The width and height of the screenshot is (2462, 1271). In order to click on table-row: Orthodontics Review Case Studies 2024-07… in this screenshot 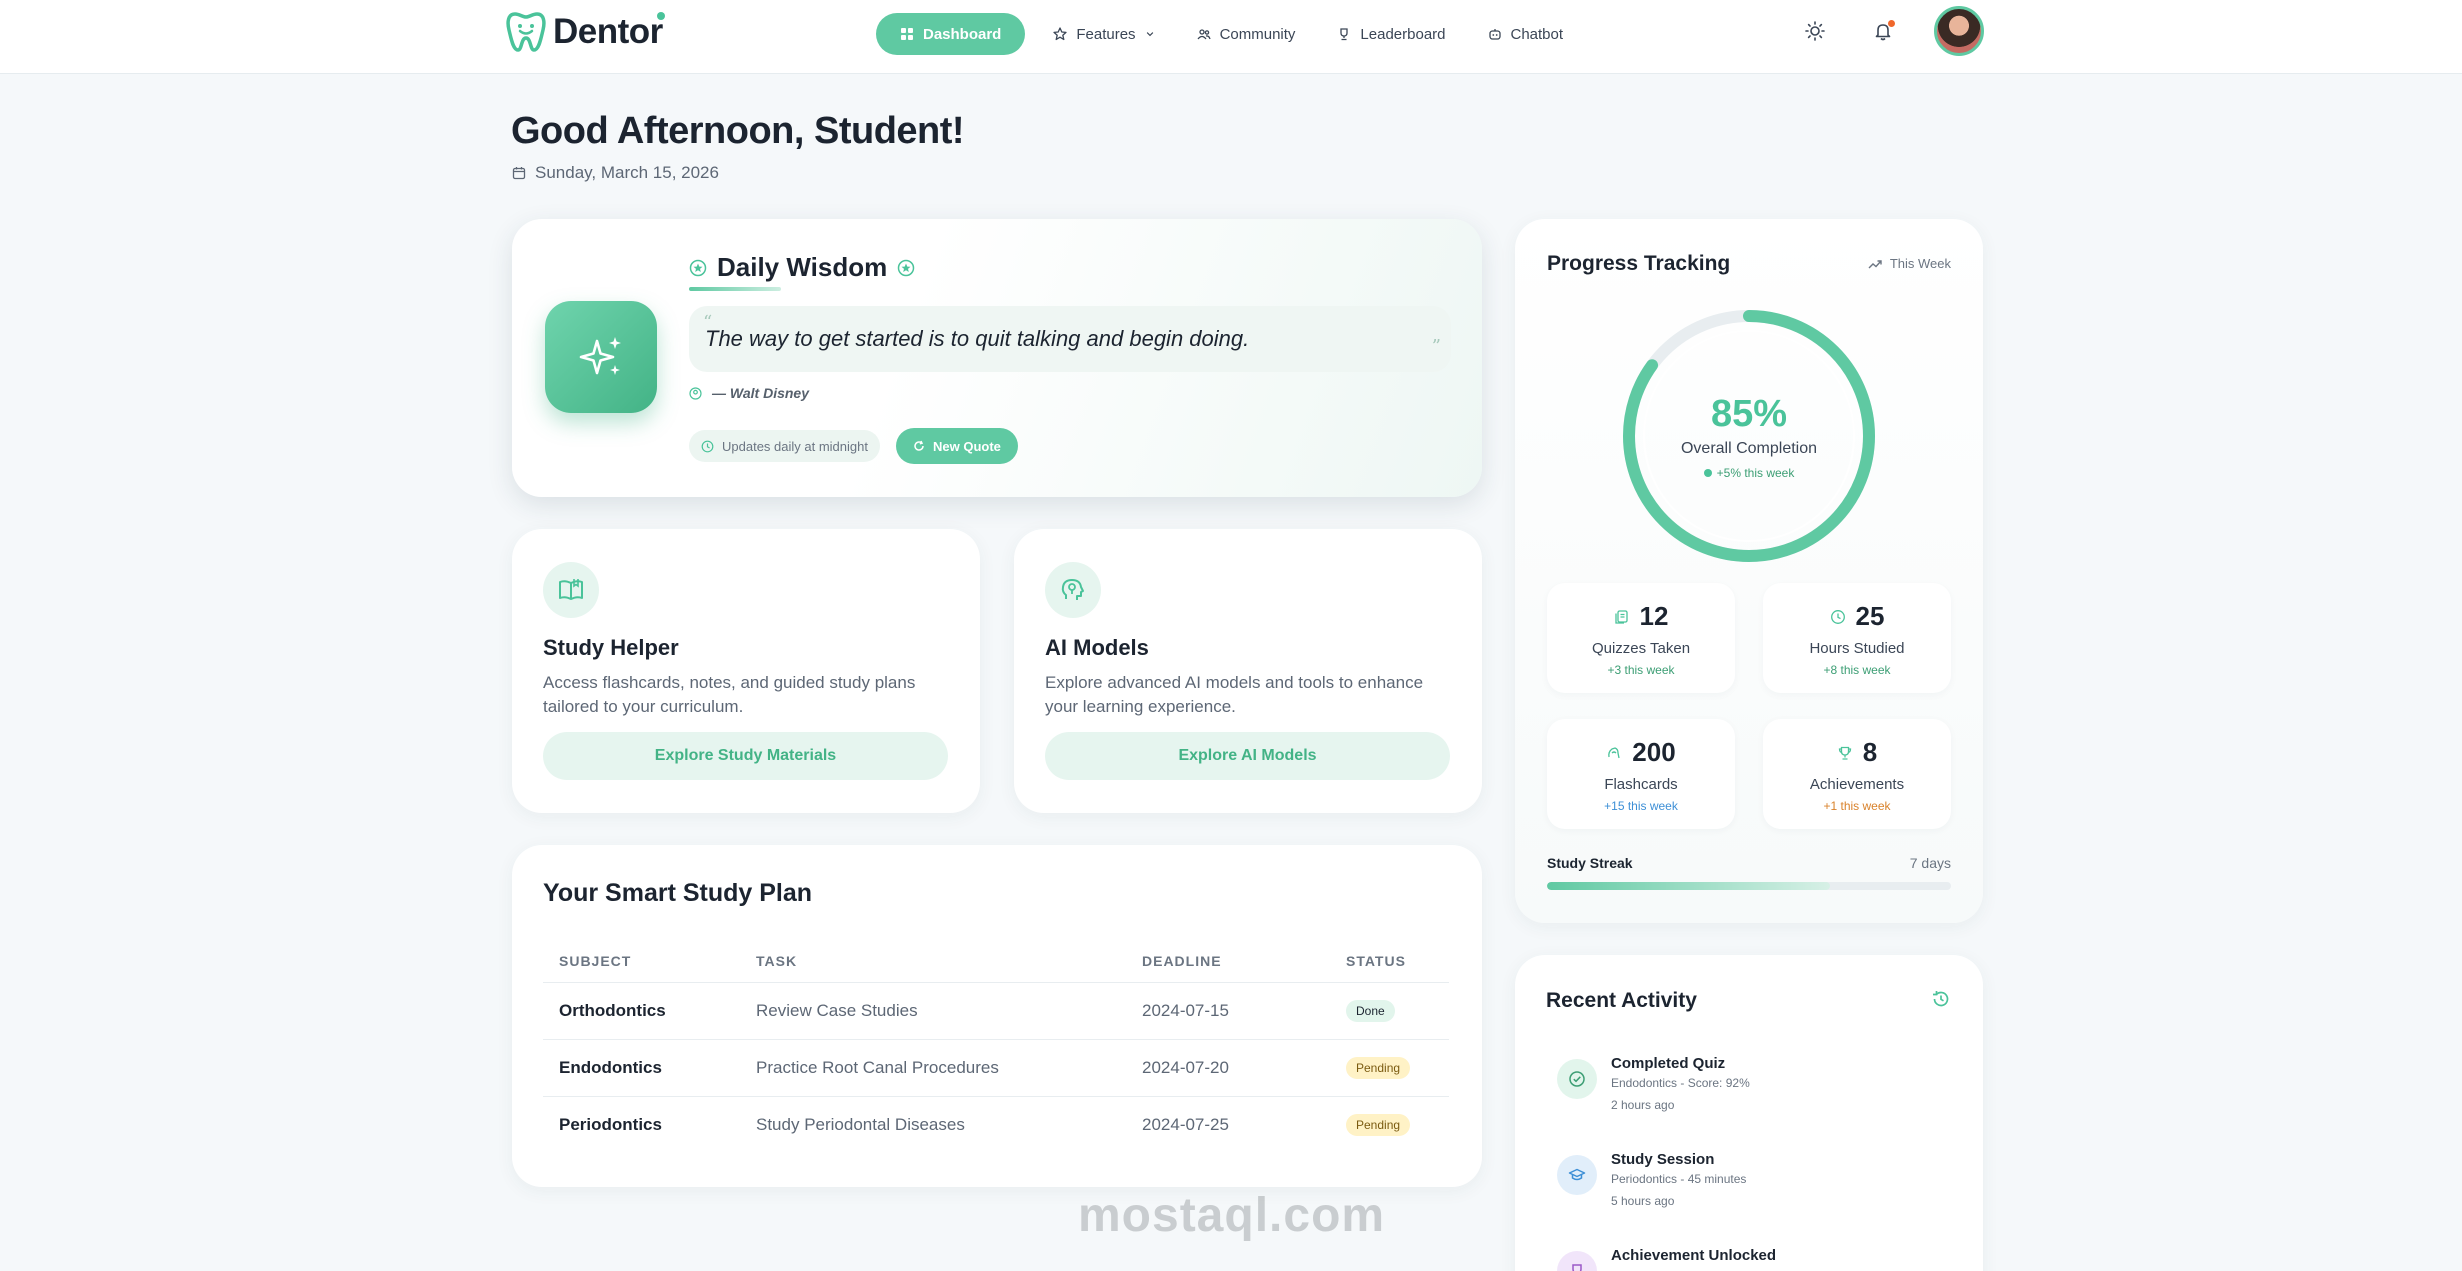, I will do `click(996, 1011)`.